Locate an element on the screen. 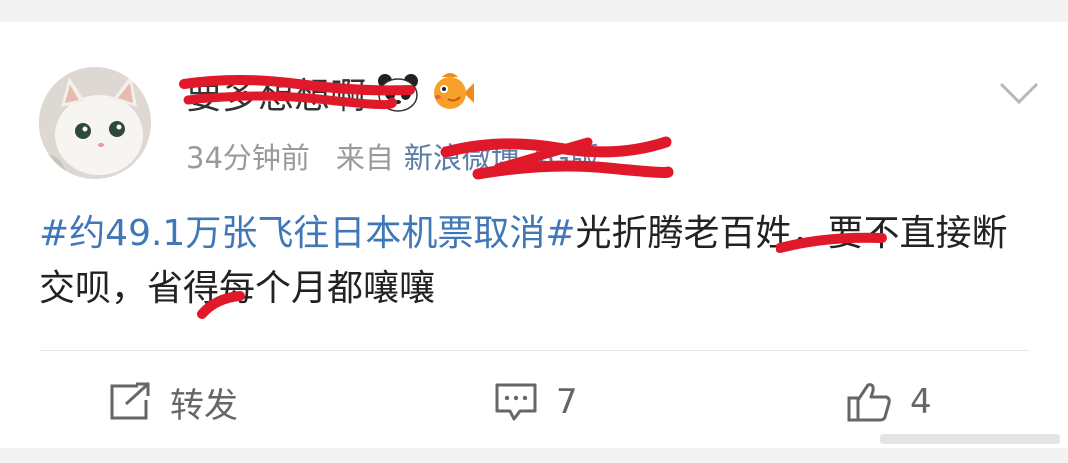  topic-link: #约49.1万张飞往日本机票取消# is located at coordinates (307, 233).